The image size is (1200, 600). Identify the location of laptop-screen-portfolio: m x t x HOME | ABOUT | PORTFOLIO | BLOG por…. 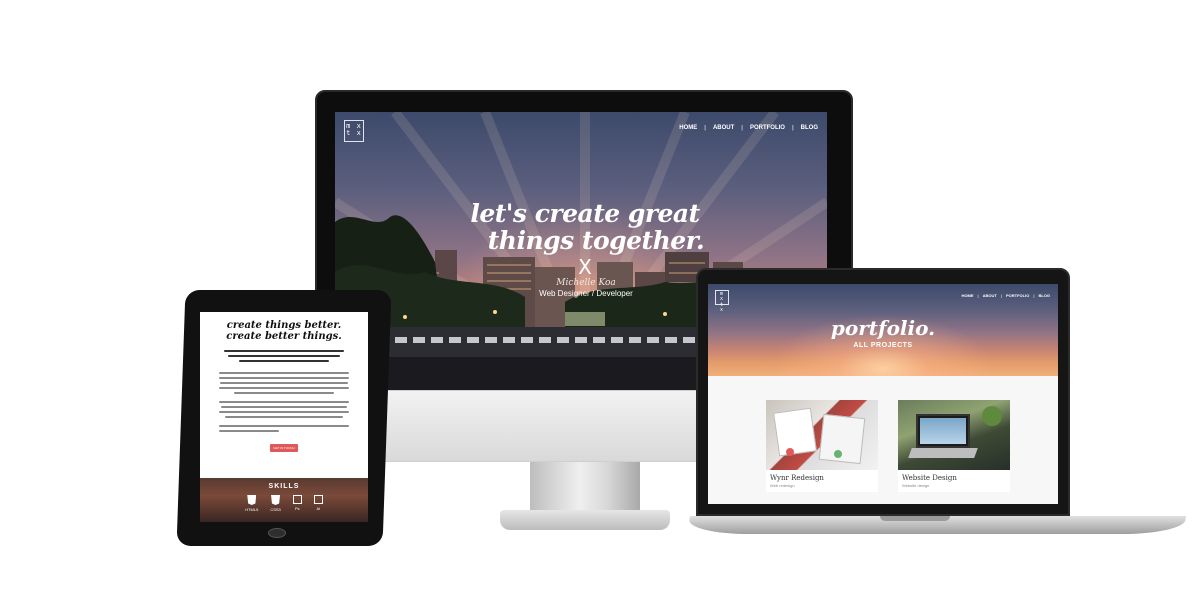
(883, 394).